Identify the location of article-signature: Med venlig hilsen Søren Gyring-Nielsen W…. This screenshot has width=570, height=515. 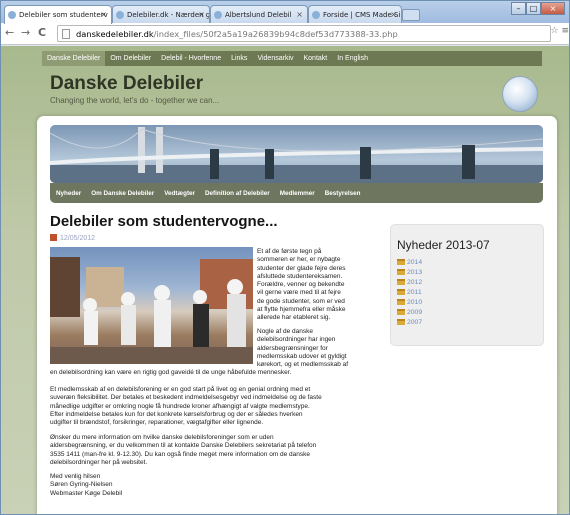
(86, 485).